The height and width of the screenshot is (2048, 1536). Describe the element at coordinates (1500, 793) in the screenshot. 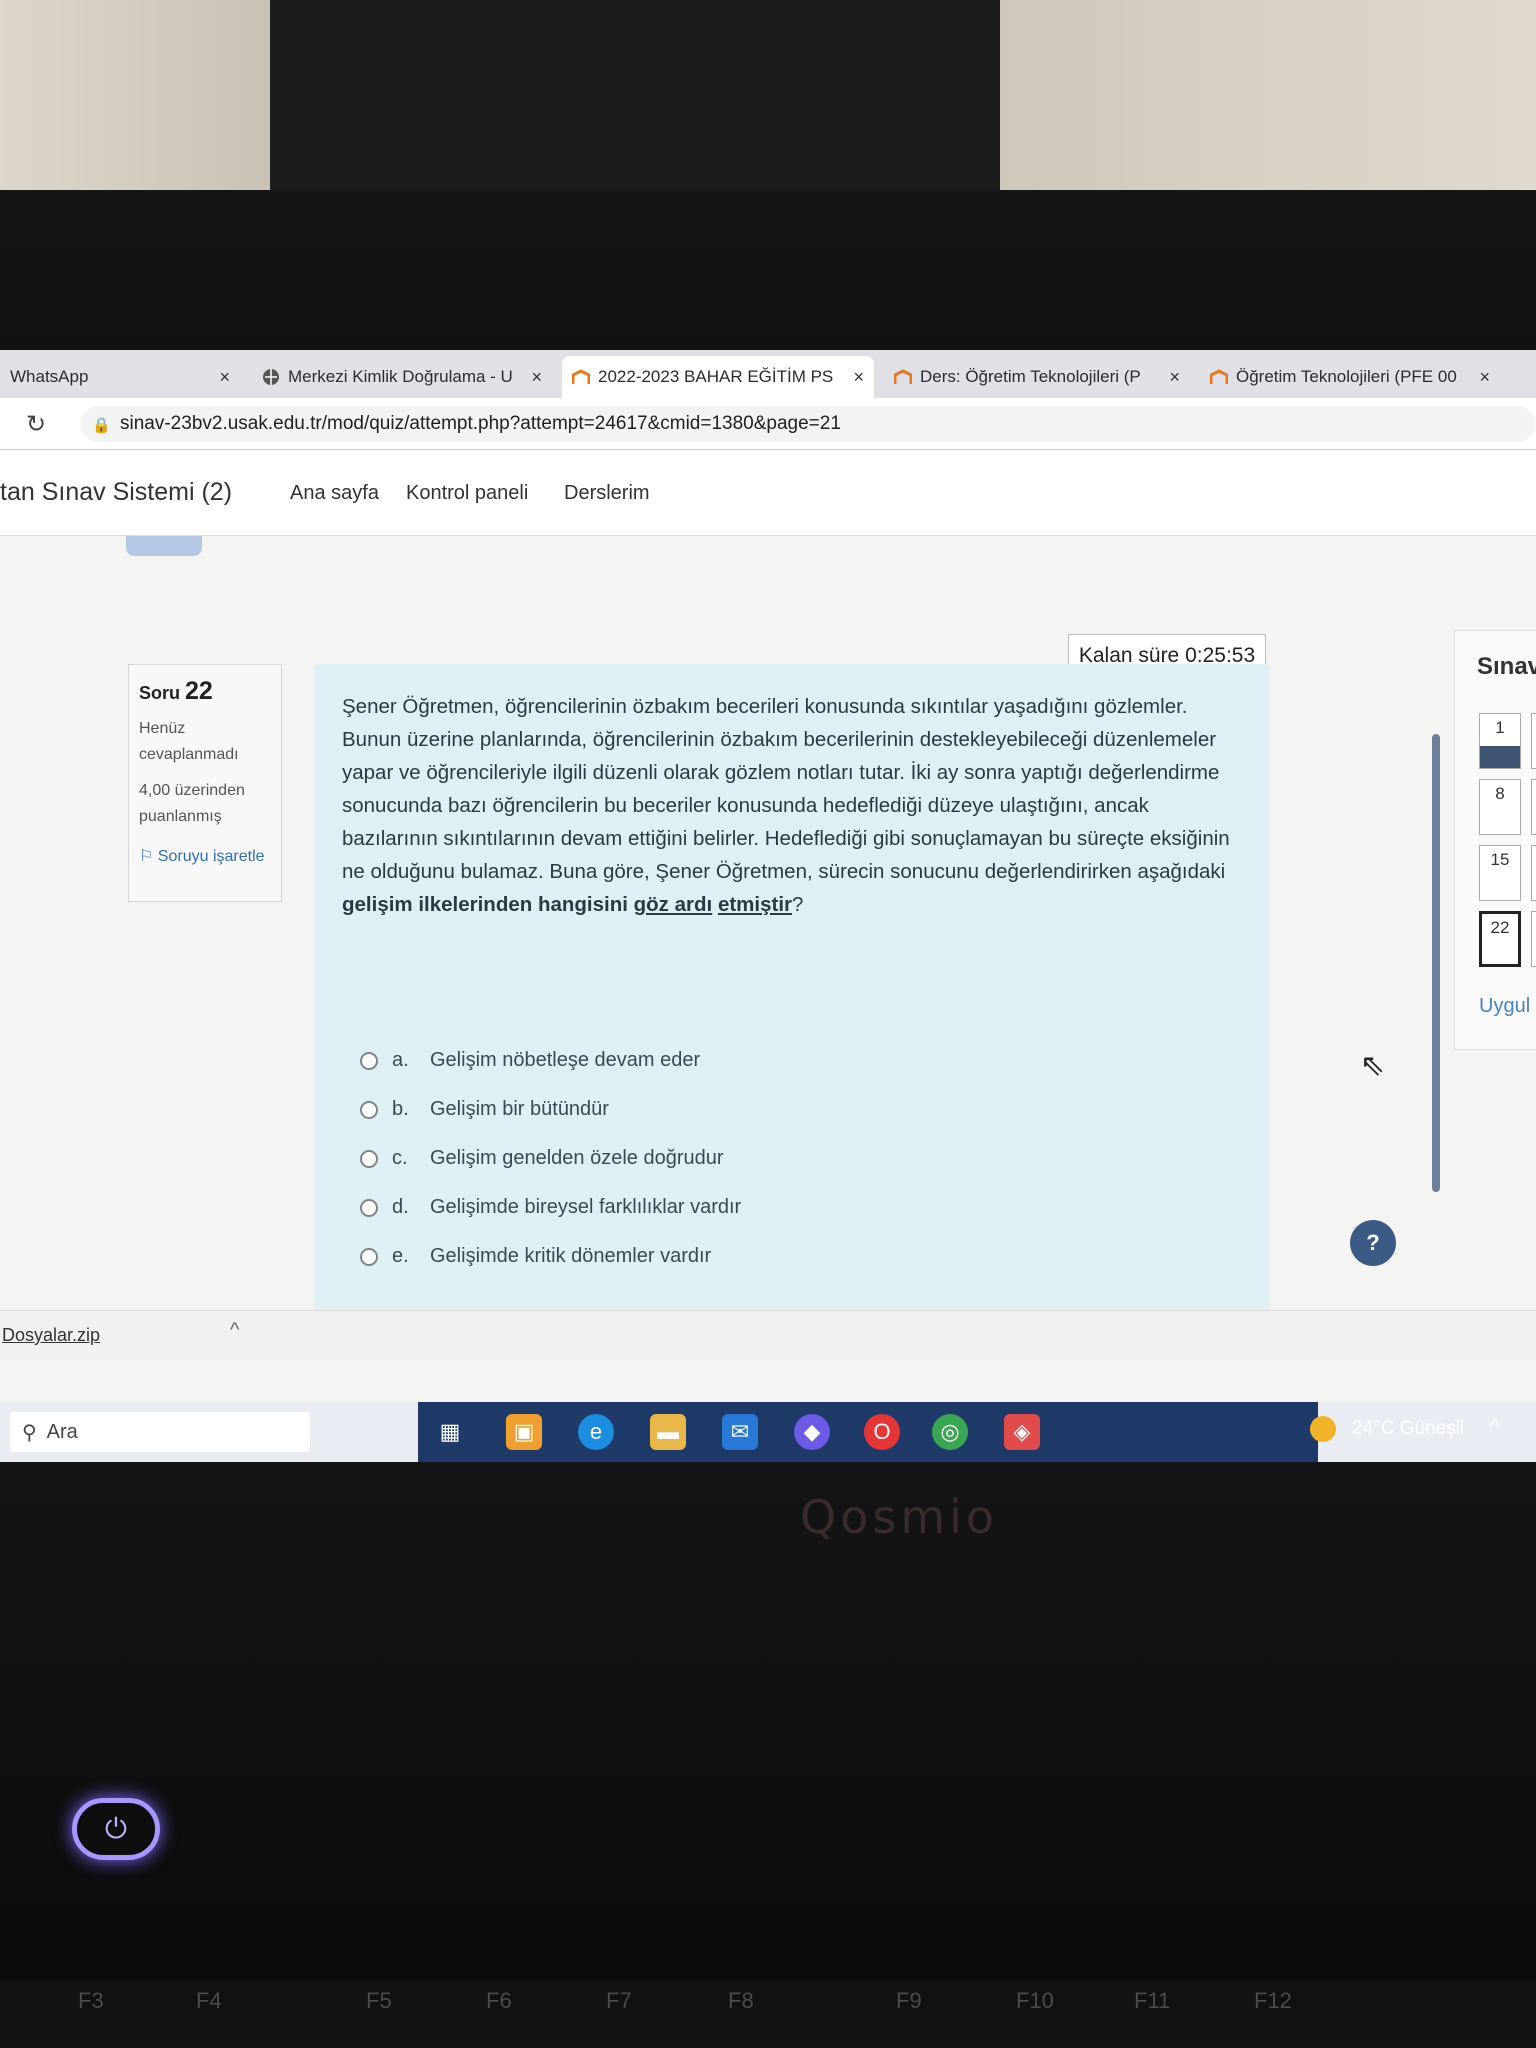

I see `quiz-nav-button-label: 8` at that location.